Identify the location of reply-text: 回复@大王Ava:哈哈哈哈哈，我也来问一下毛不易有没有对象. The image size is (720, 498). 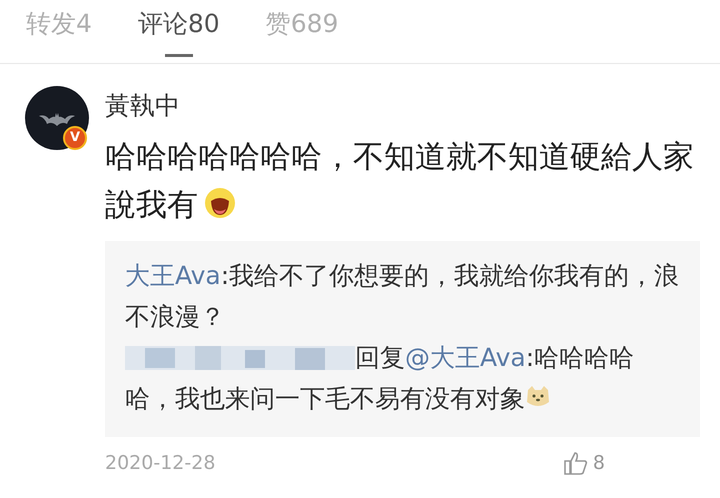
(380, 378).